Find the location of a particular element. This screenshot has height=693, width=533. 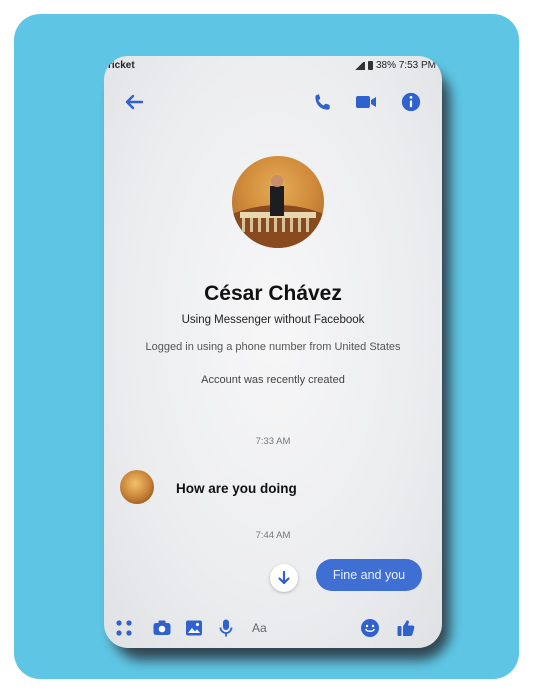

message-timestamp: 7:33 AM is located at coordinates (273, 441).